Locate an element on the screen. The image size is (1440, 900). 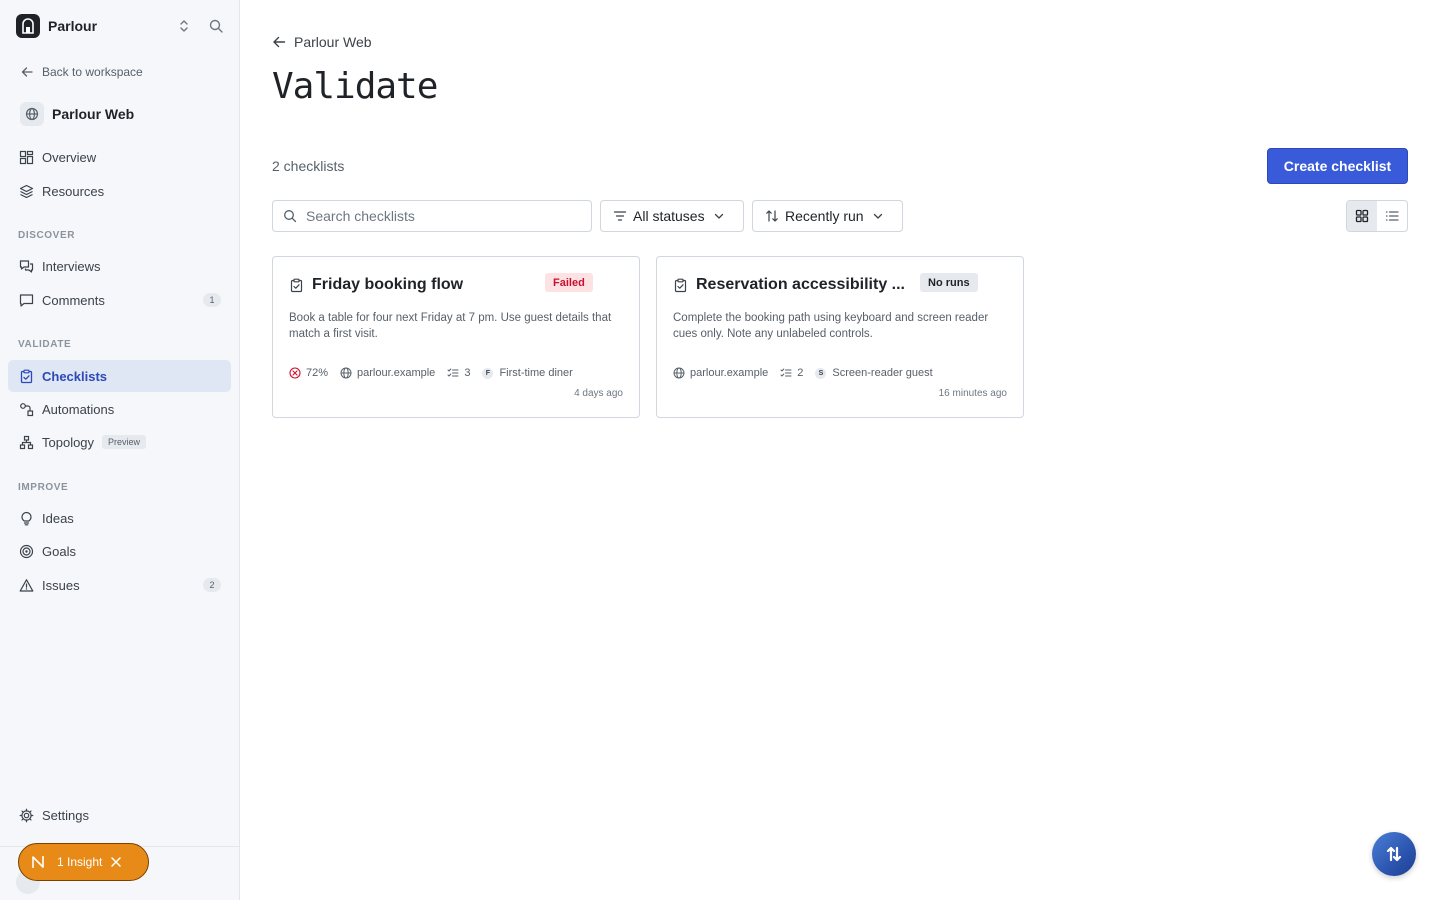
swap-arrows-icon is located at coordinates (1394, 854).